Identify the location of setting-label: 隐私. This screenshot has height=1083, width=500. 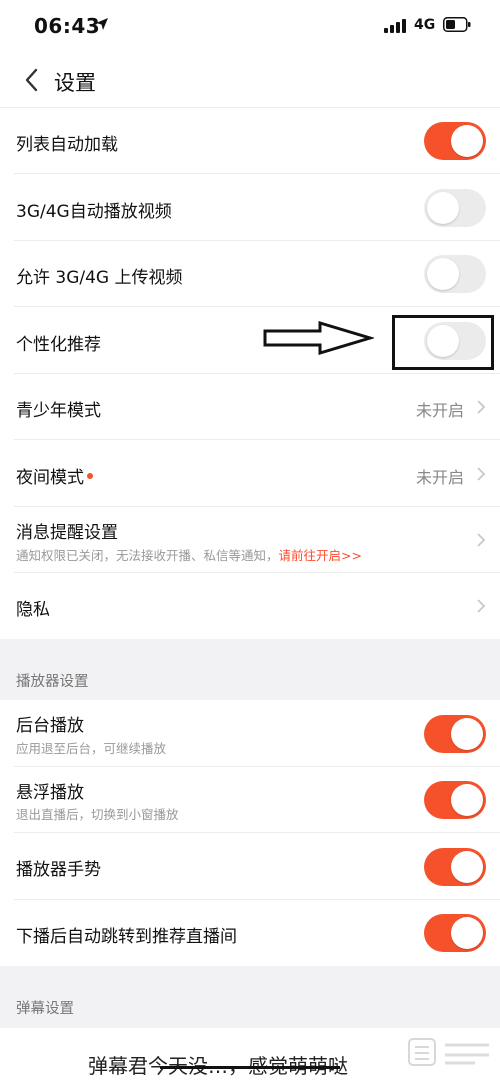
(33, 610).